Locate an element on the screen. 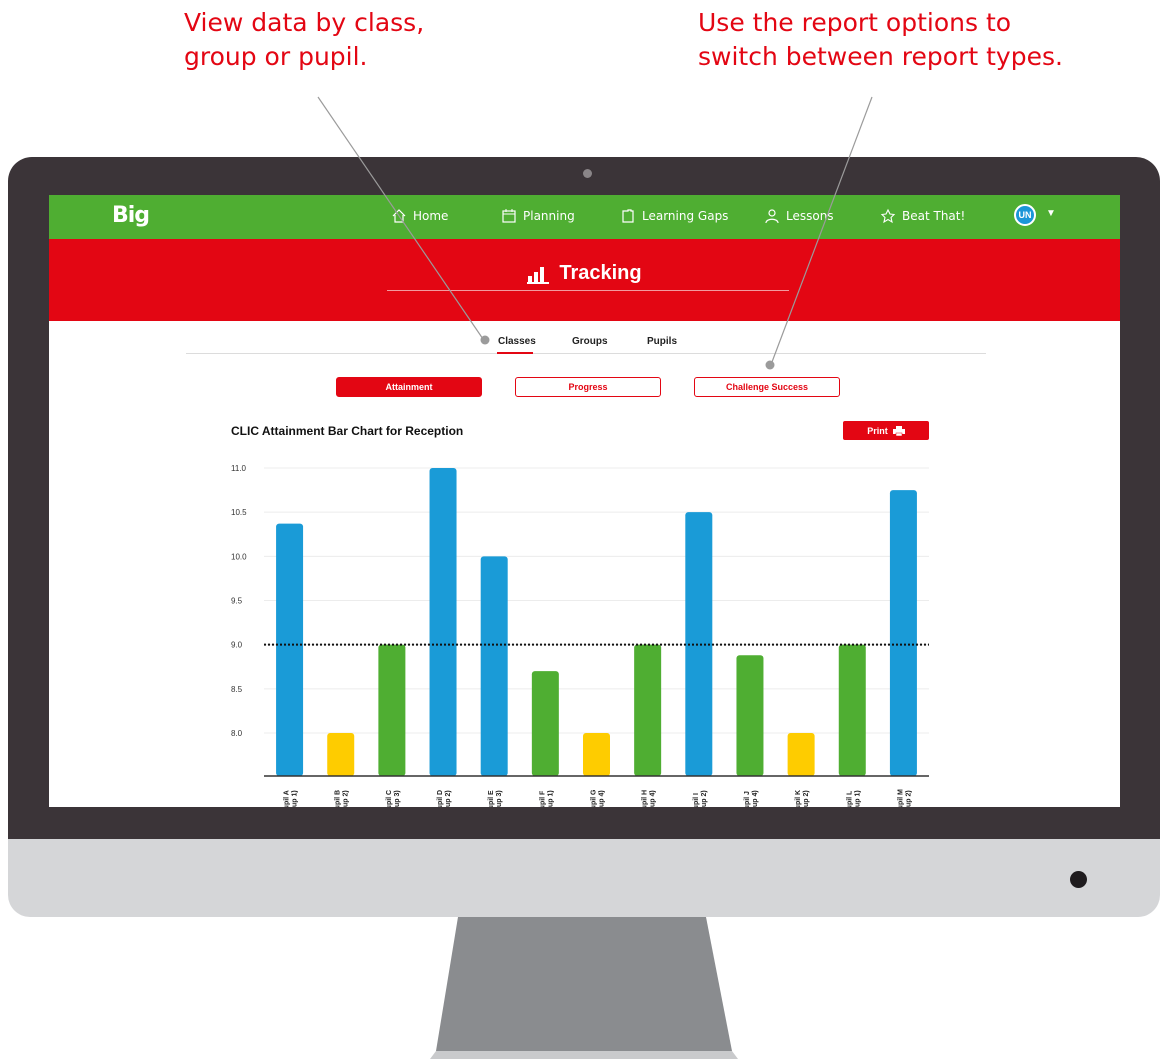  monitor-chin is located at coordinates (584, 878).